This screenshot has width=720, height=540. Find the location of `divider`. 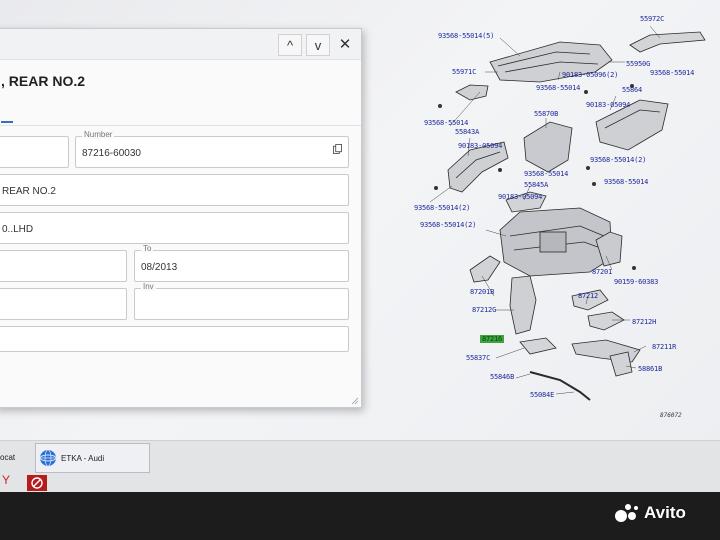

divider is located at coordinates (180, 125).